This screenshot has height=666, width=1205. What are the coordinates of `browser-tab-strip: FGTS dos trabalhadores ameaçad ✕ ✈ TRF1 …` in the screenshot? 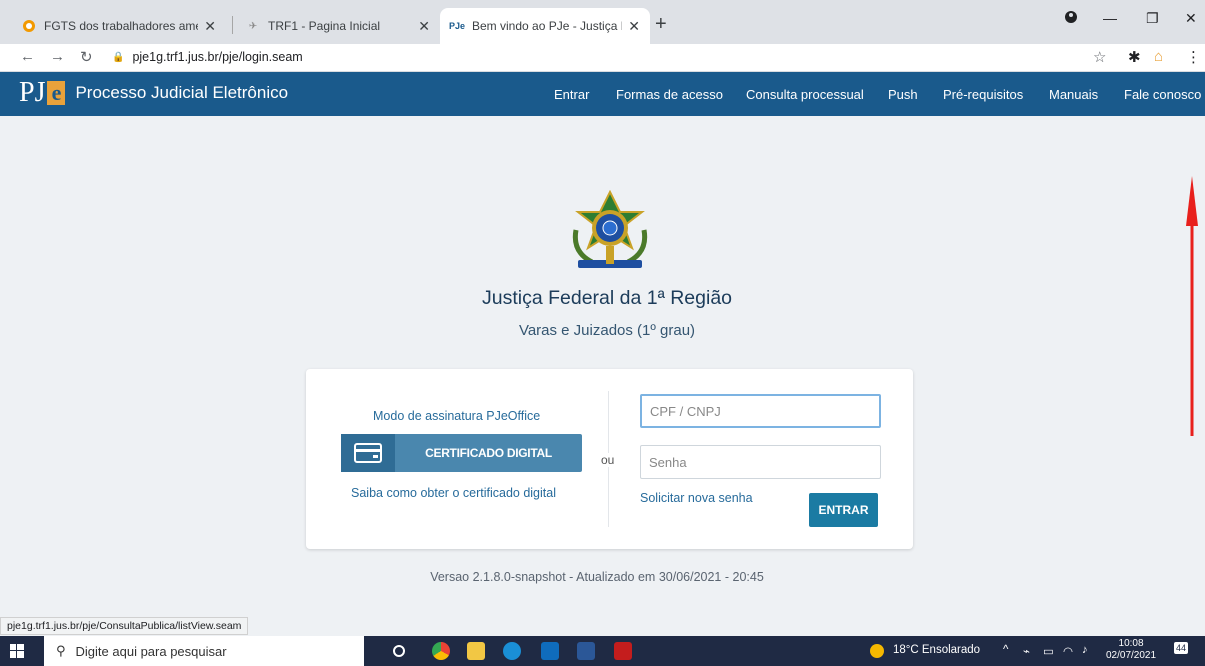 It's located at (602, 22).